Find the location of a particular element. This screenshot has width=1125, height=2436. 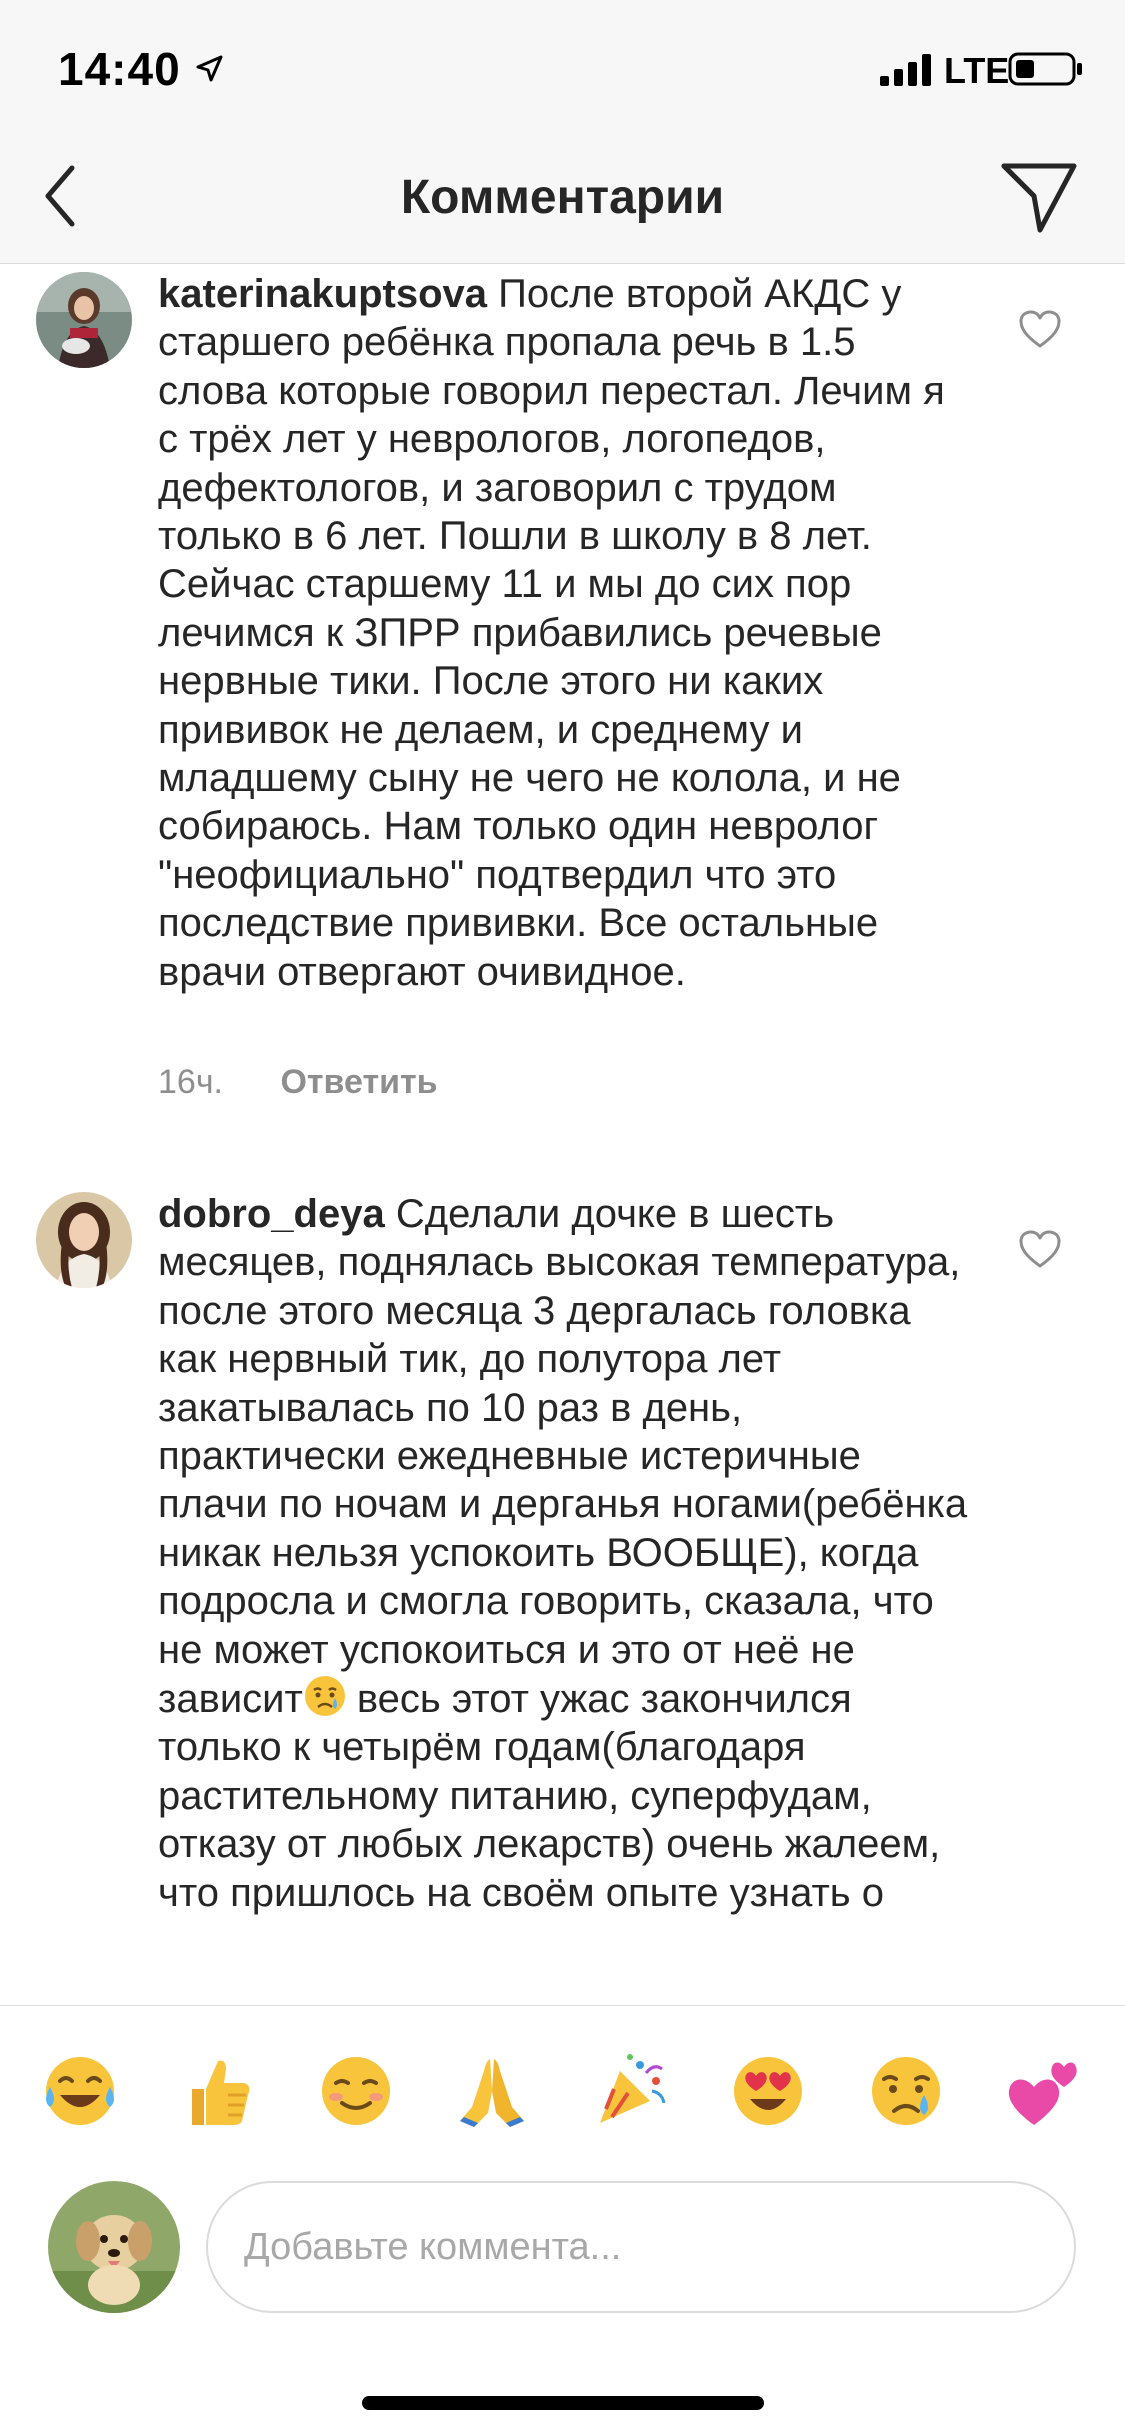

thumbs-up-icon is located at coordinates (218, 2091).